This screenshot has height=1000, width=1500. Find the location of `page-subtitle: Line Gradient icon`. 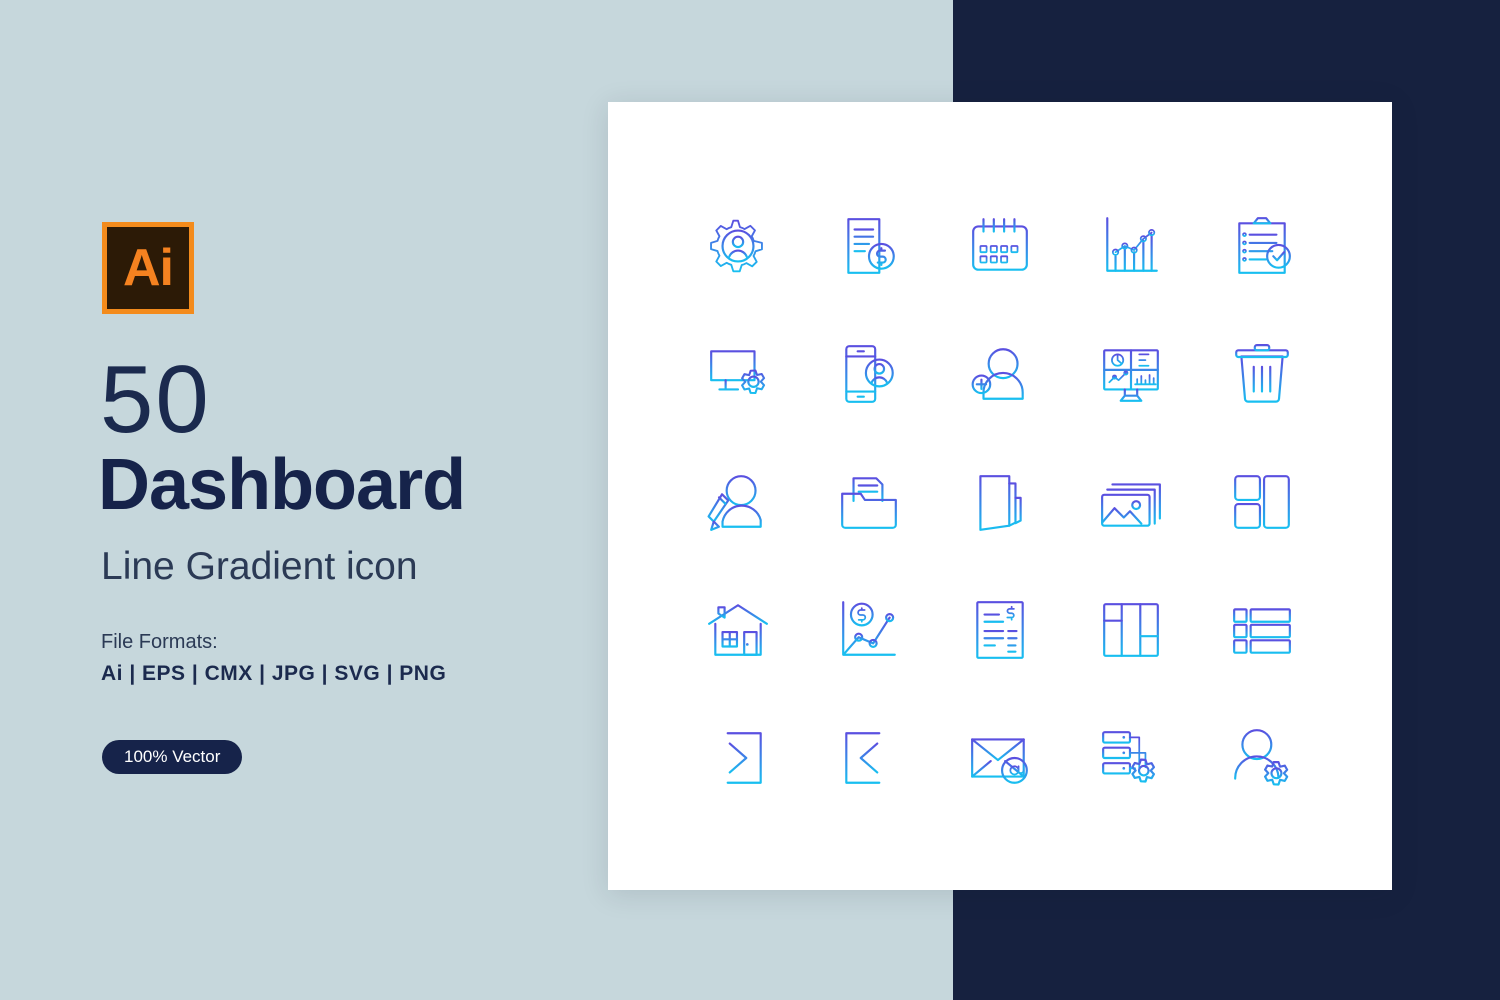

page-subtitle: Line Gradient icon is located at coordinates (259, 566).